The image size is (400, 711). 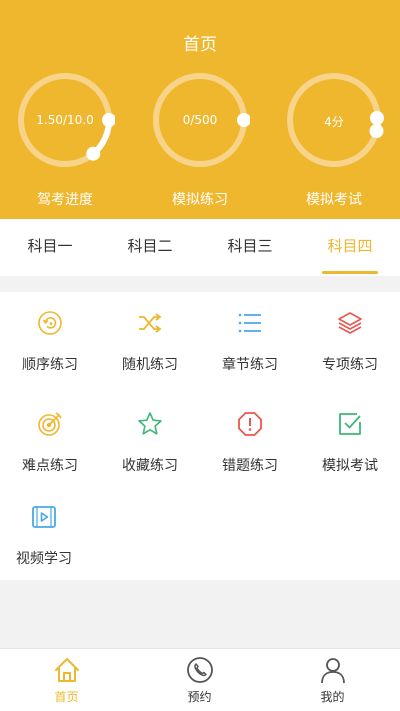 What do you see at coordinates (350, 323) in the screenshot?
I see `layers-icon` at bounding box center [350, 323].